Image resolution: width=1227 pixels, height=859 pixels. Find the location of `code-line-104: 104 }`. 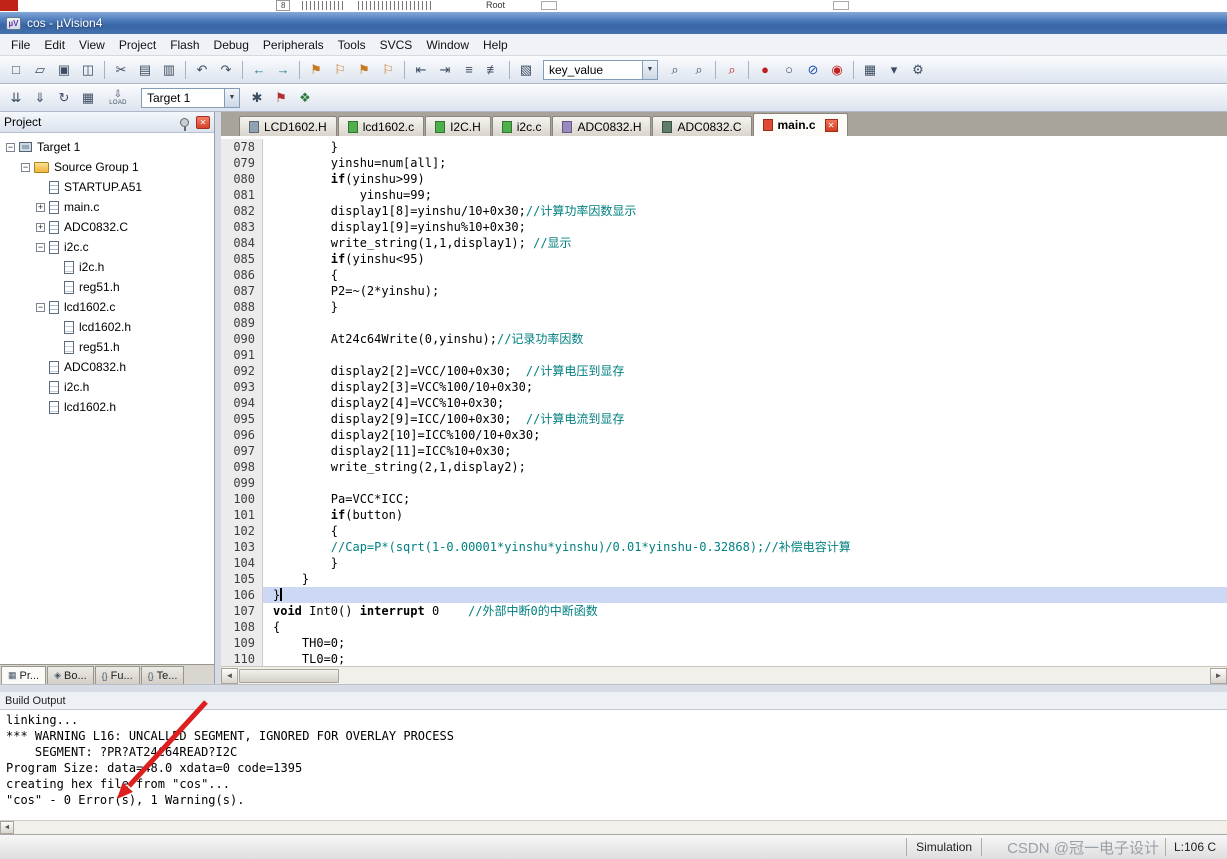

code-line-104: 104 } is located at coordinates (724, 563).